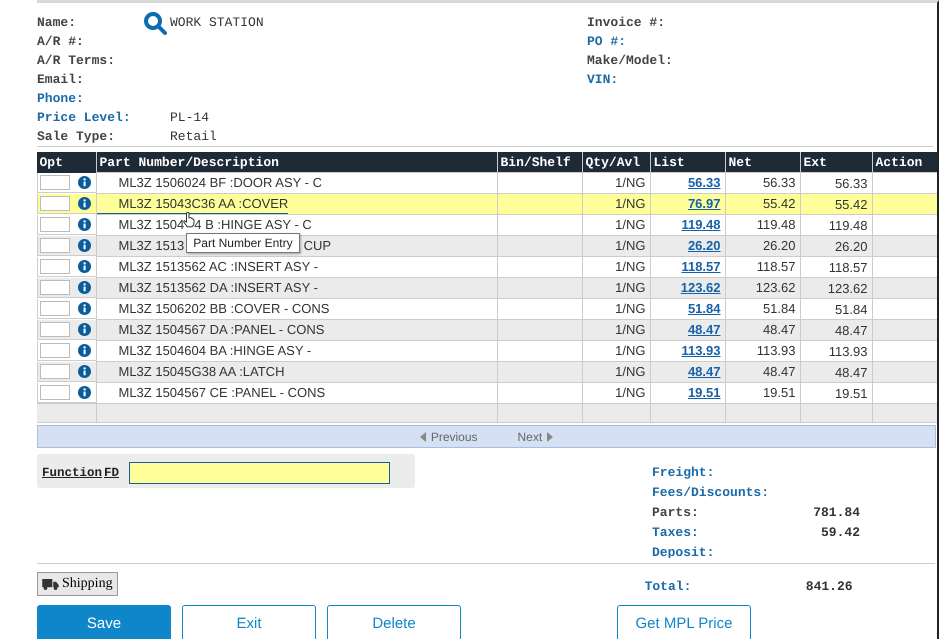 The width and height of the screenshot is (947, 639). I want to click on field-label: VIN:, so click(603, 79).